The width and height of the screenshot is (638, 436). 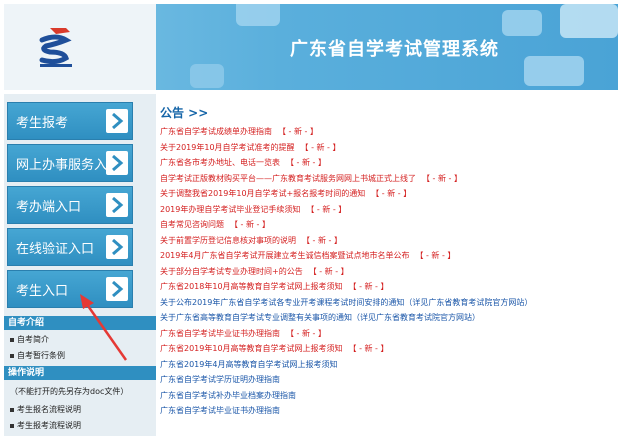 I want to click on notice-item-text: 关于前置学历登记信息核对事项的说明, so click(x=228, y=240).